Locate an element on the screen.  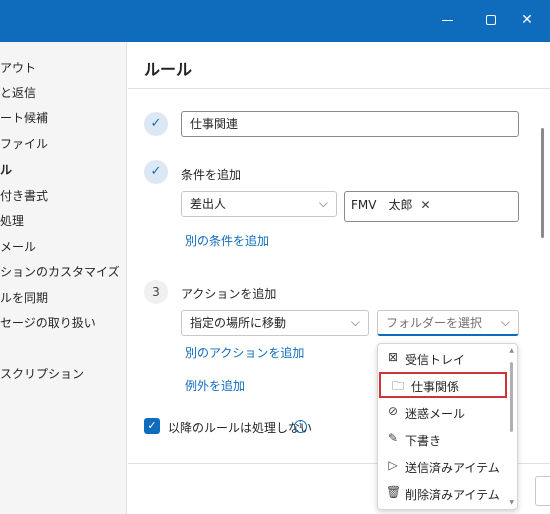
page-title: ルール is located at coordinates (168, 69).